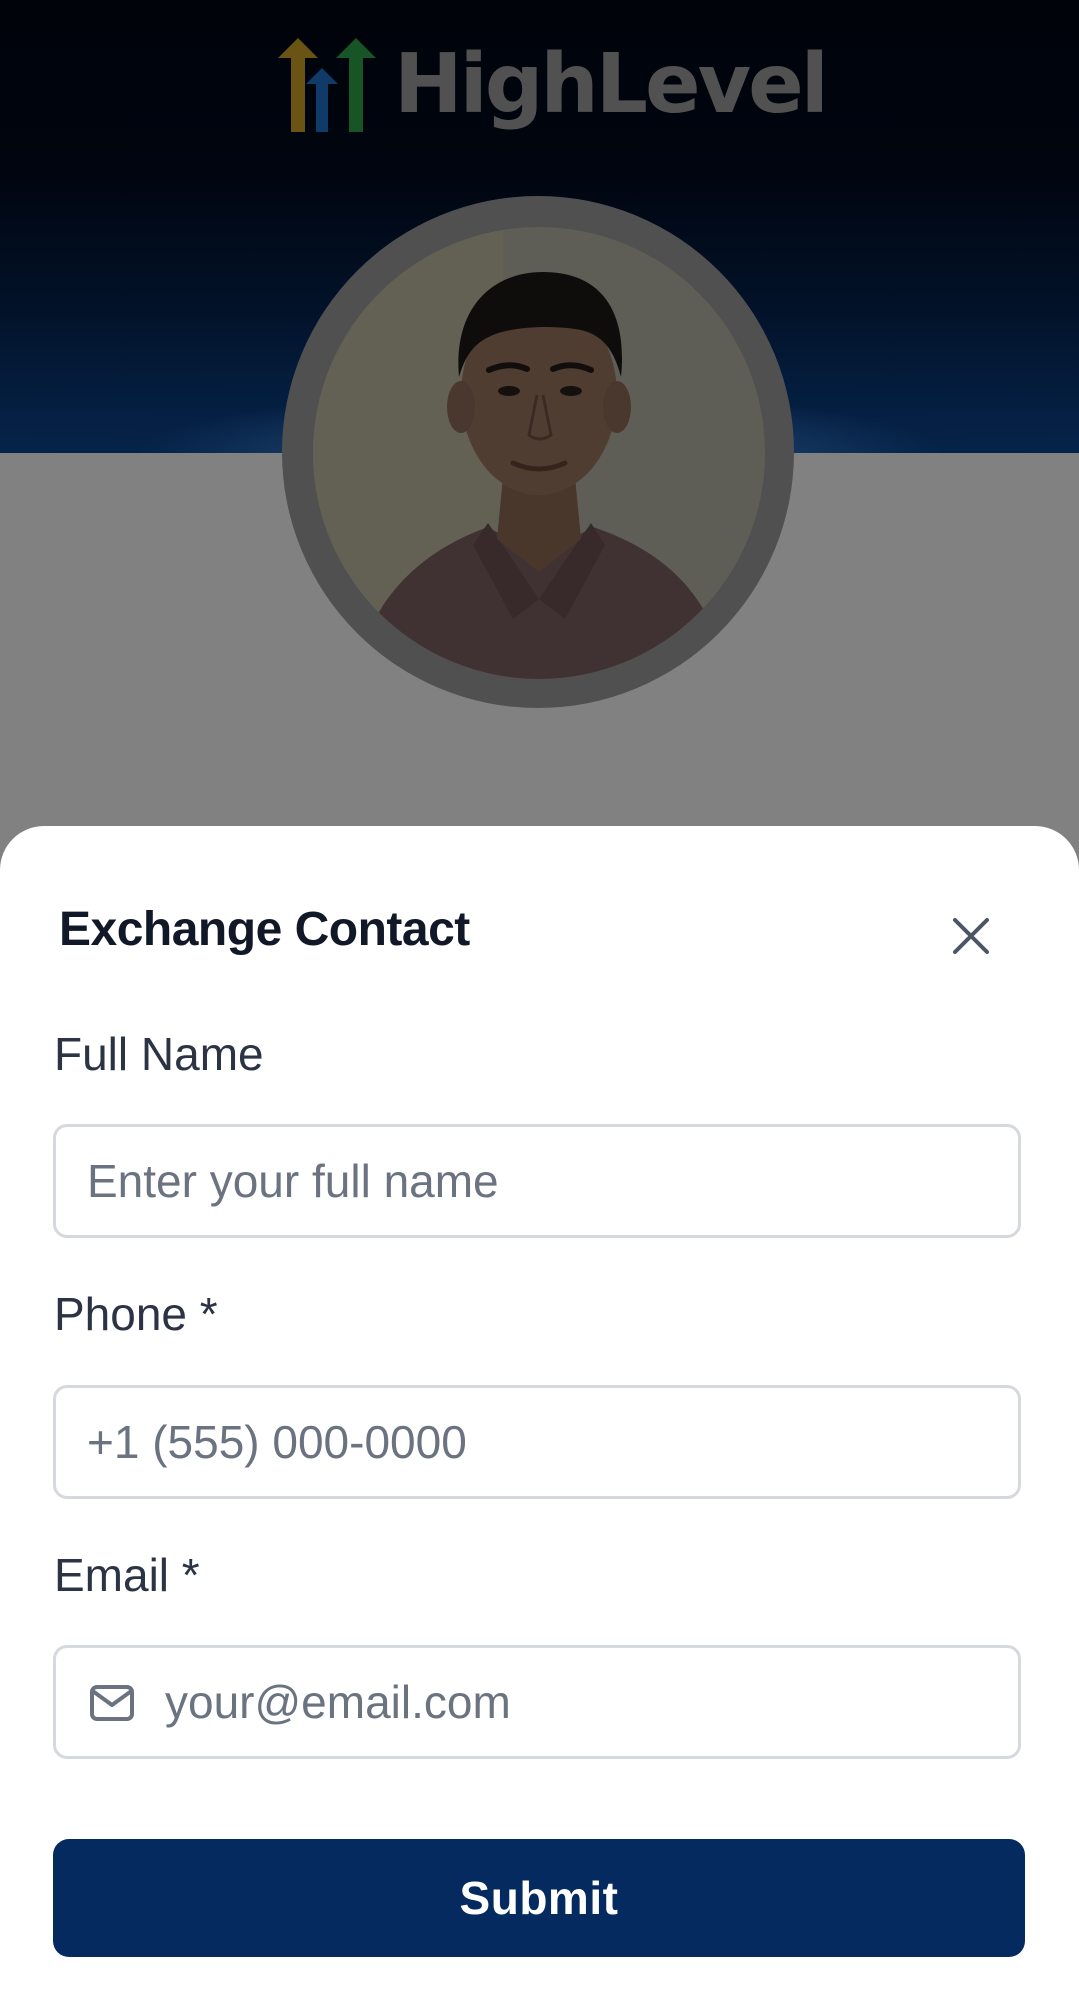 The image size is (1079, 2002). I want to click on phone-label: Phone *, so click(136, 1314).